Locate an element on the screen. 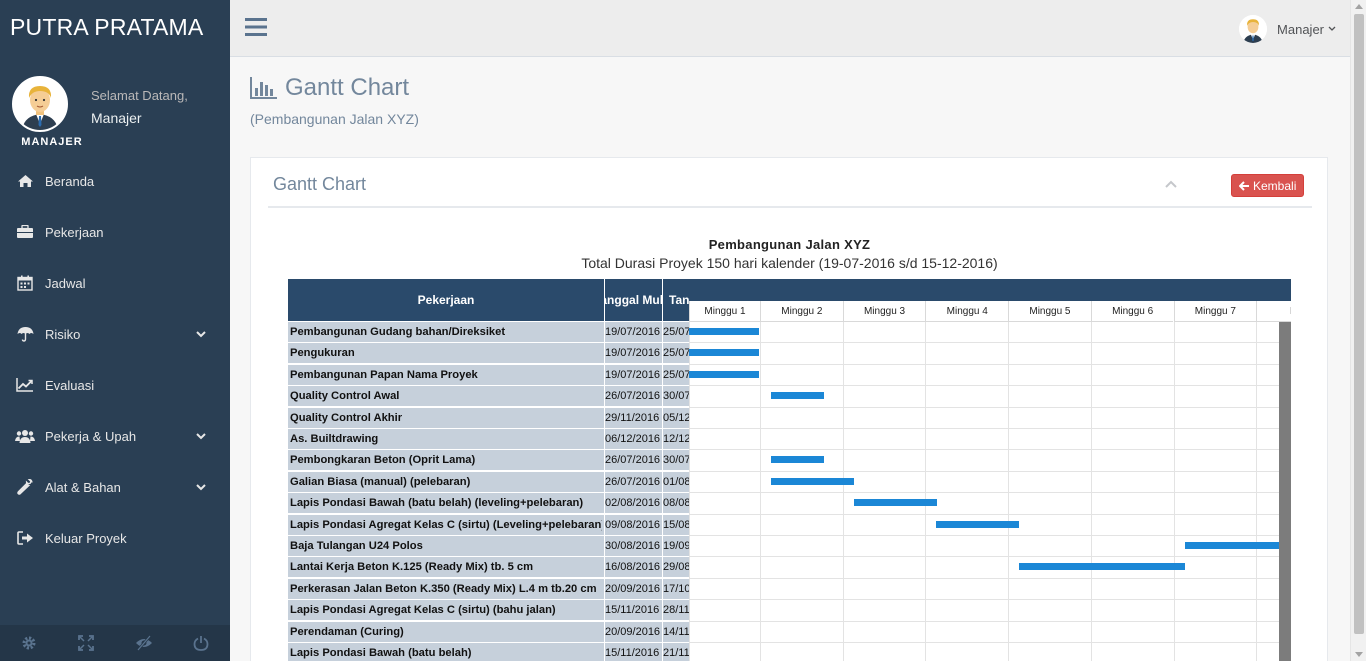 The height and width of the screenshot is (661, 1366). page-title-text: Gantt Chart is located at coordinates (347, 87).